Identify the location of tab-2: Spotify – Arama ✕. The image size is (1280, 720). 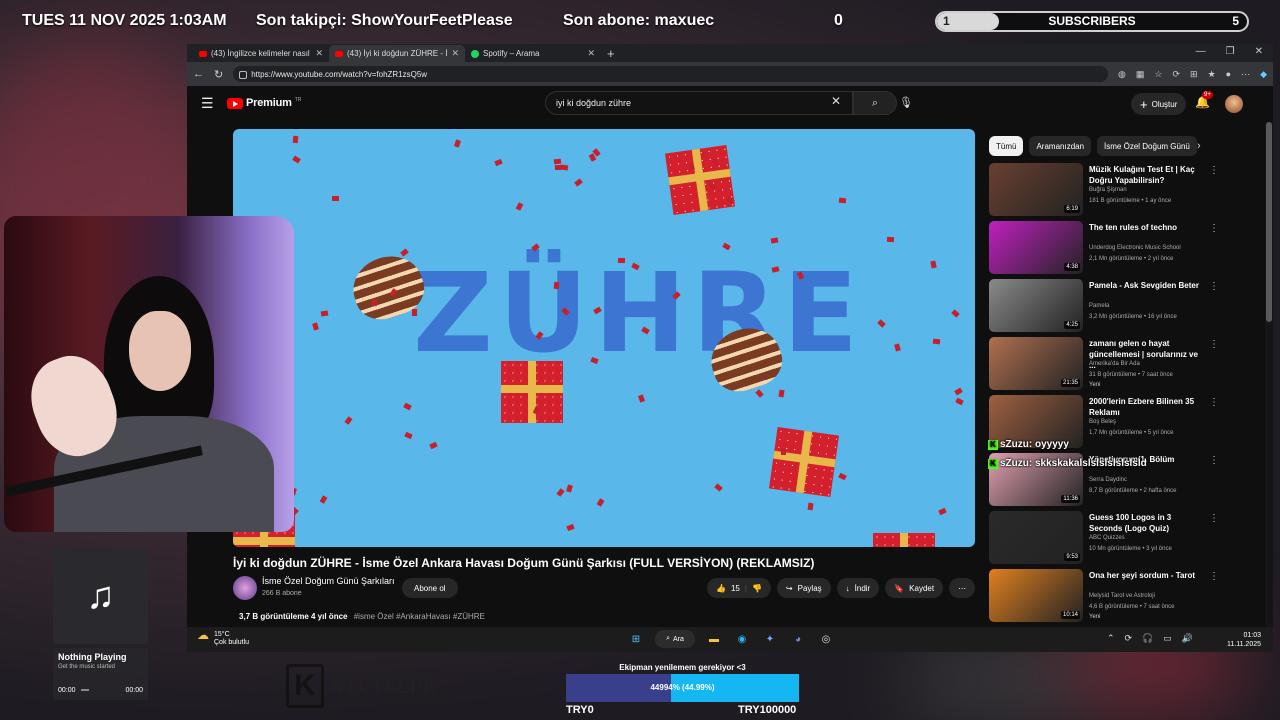
(533, 53).